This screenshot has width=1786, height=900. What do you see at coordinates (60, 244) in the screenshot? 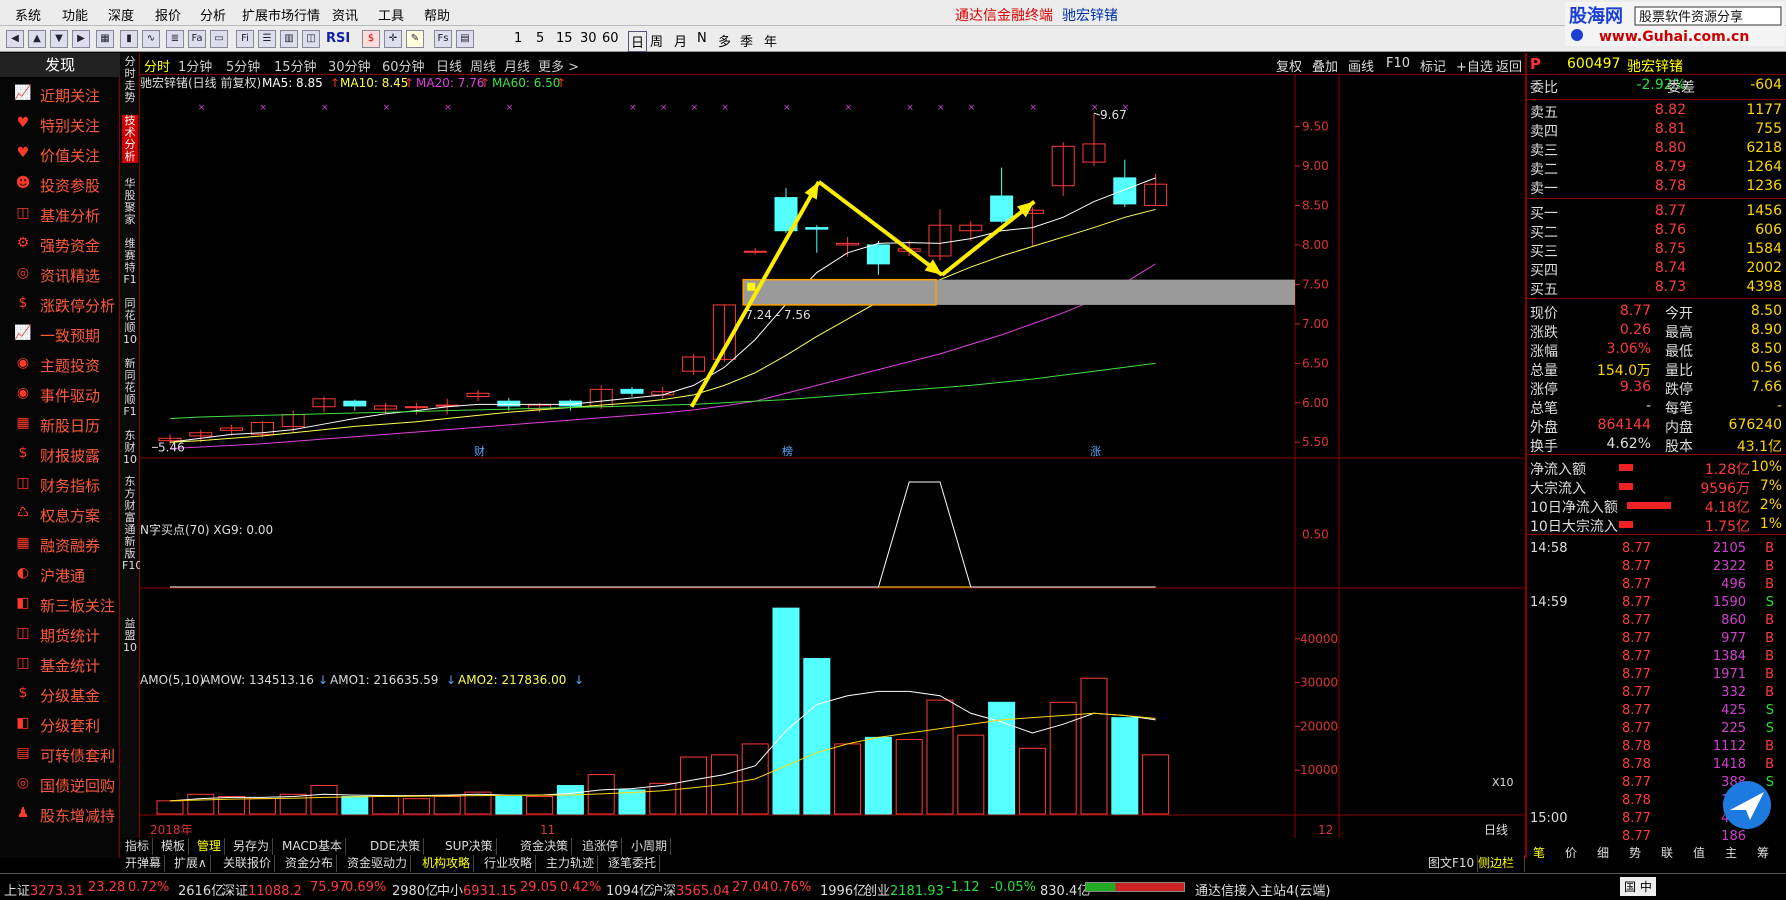
I see `sidebar-item: ⚙ 强势资金` at bounding box center [60, 244].